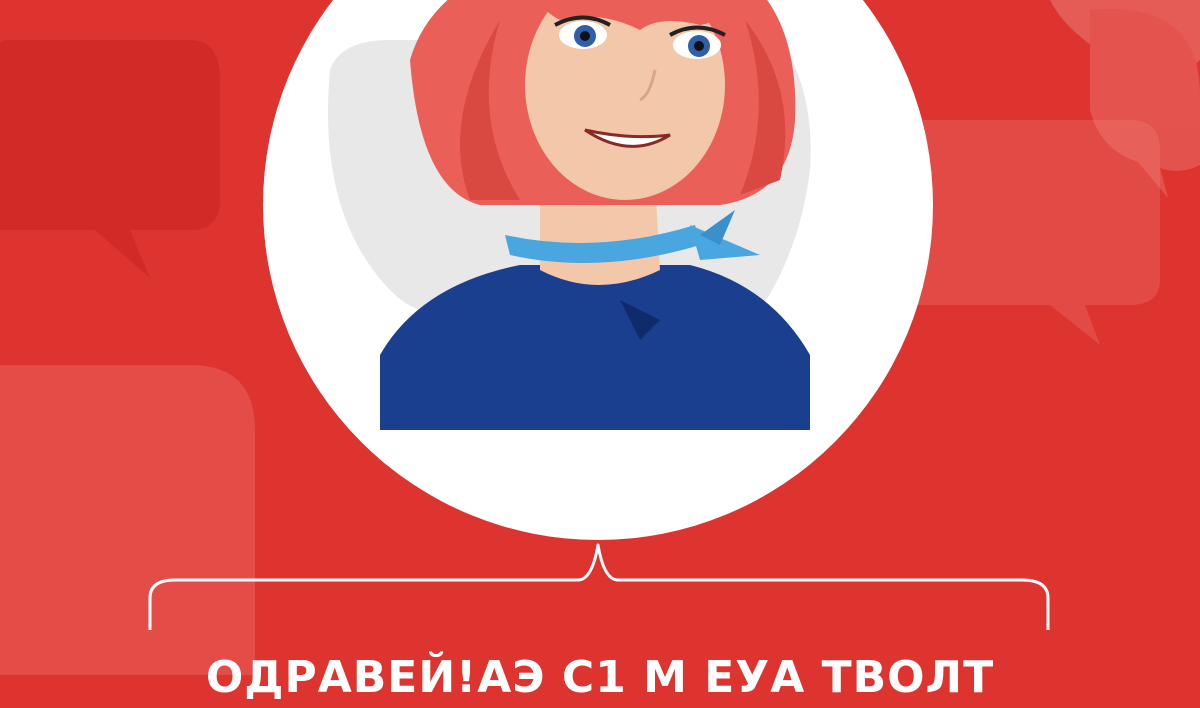 The width and height of the screenshot is (1200, 708). Describe the element at coordinates (600, 677) in the screenshot. I see `headline-text: ОДРАВЕЙ!АЭ С1 М ЕУА ТВОЛТ` at that location.